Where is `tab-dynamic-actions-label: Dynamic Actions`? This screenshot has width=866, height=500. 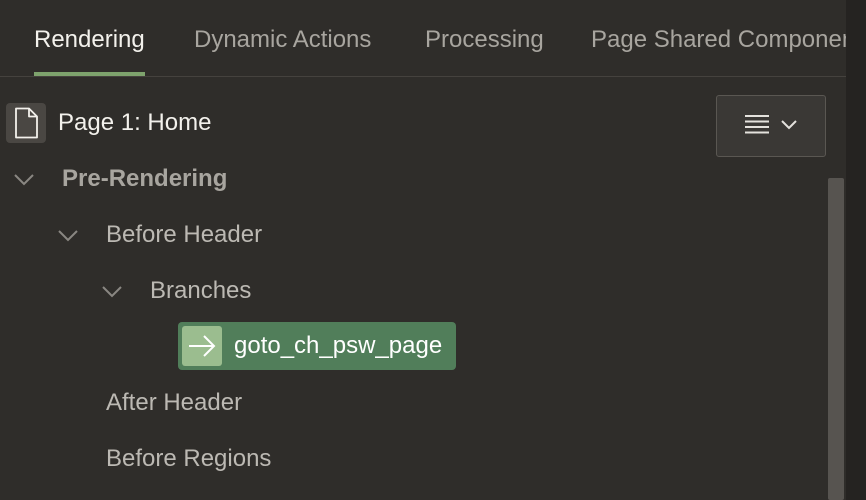
tab-dynamic-actions-label: Dynamic Actions is located at coordinates (283, 39).